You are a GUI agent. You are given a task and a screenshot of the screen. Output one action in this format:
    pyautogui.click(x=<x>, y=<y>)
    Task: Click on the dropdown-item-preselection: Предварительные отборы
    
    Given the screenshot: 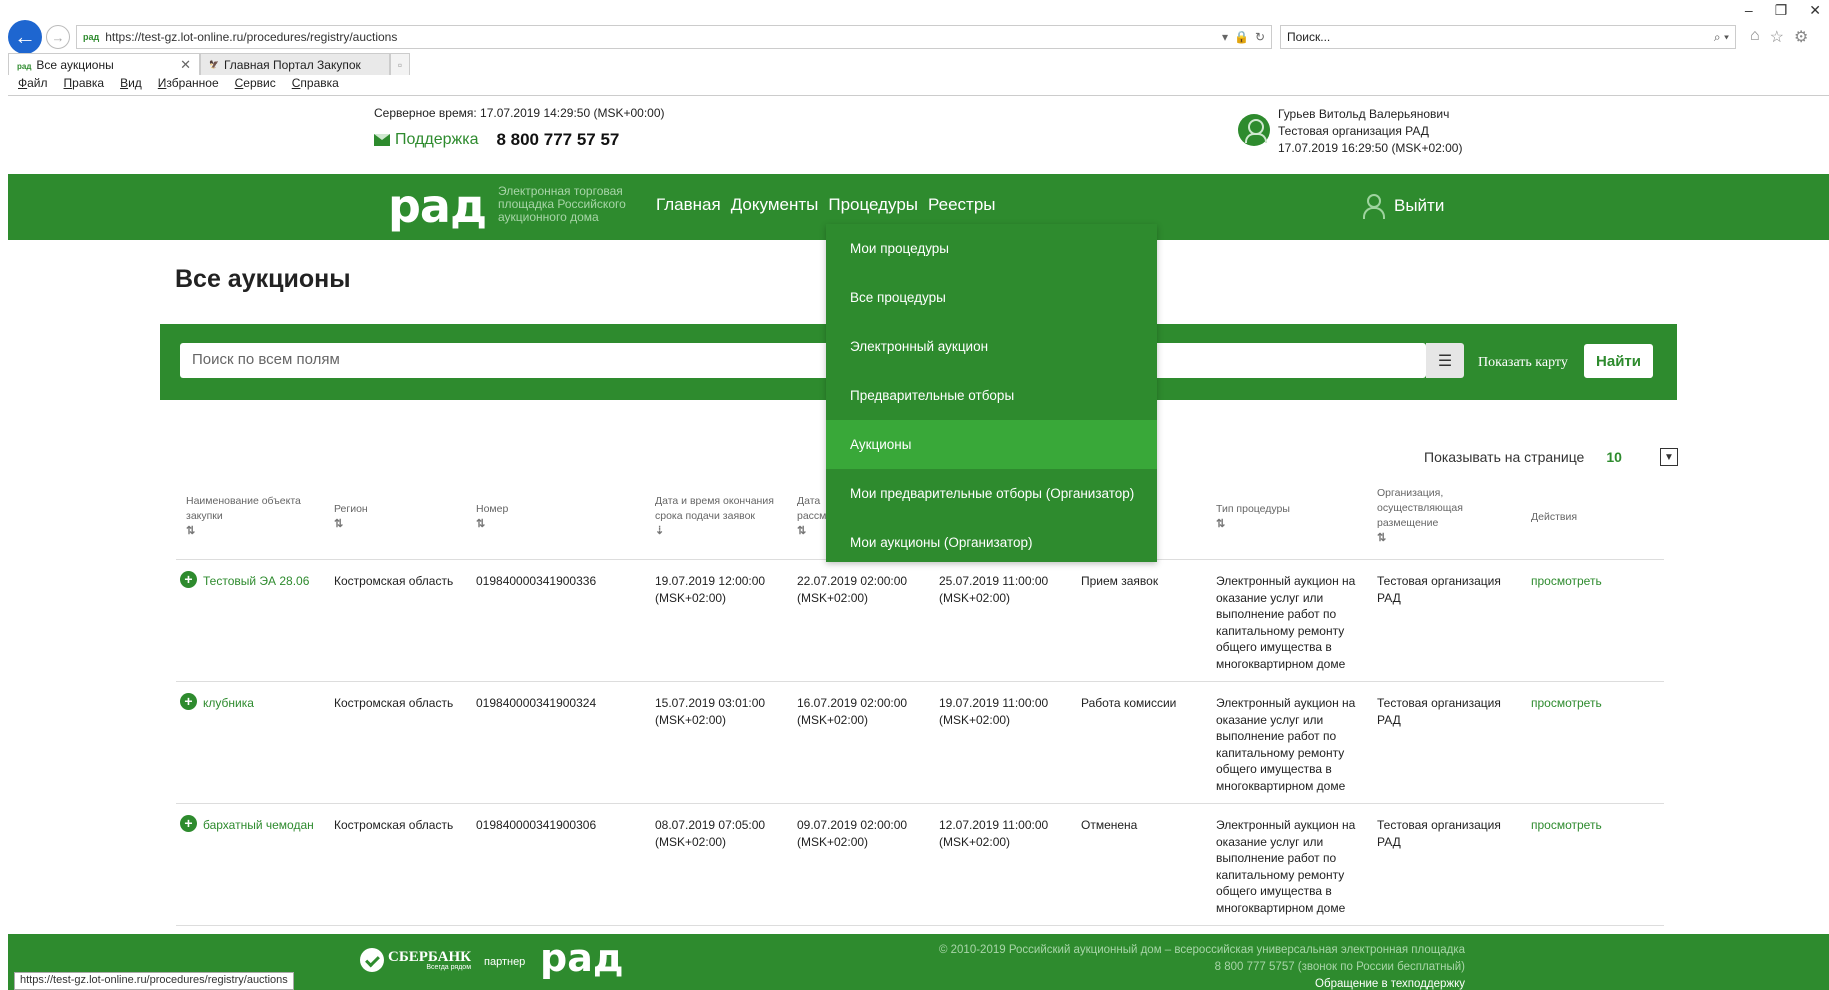 What is the action you would take?
    pyautogui.click(x=991, y=395)
    